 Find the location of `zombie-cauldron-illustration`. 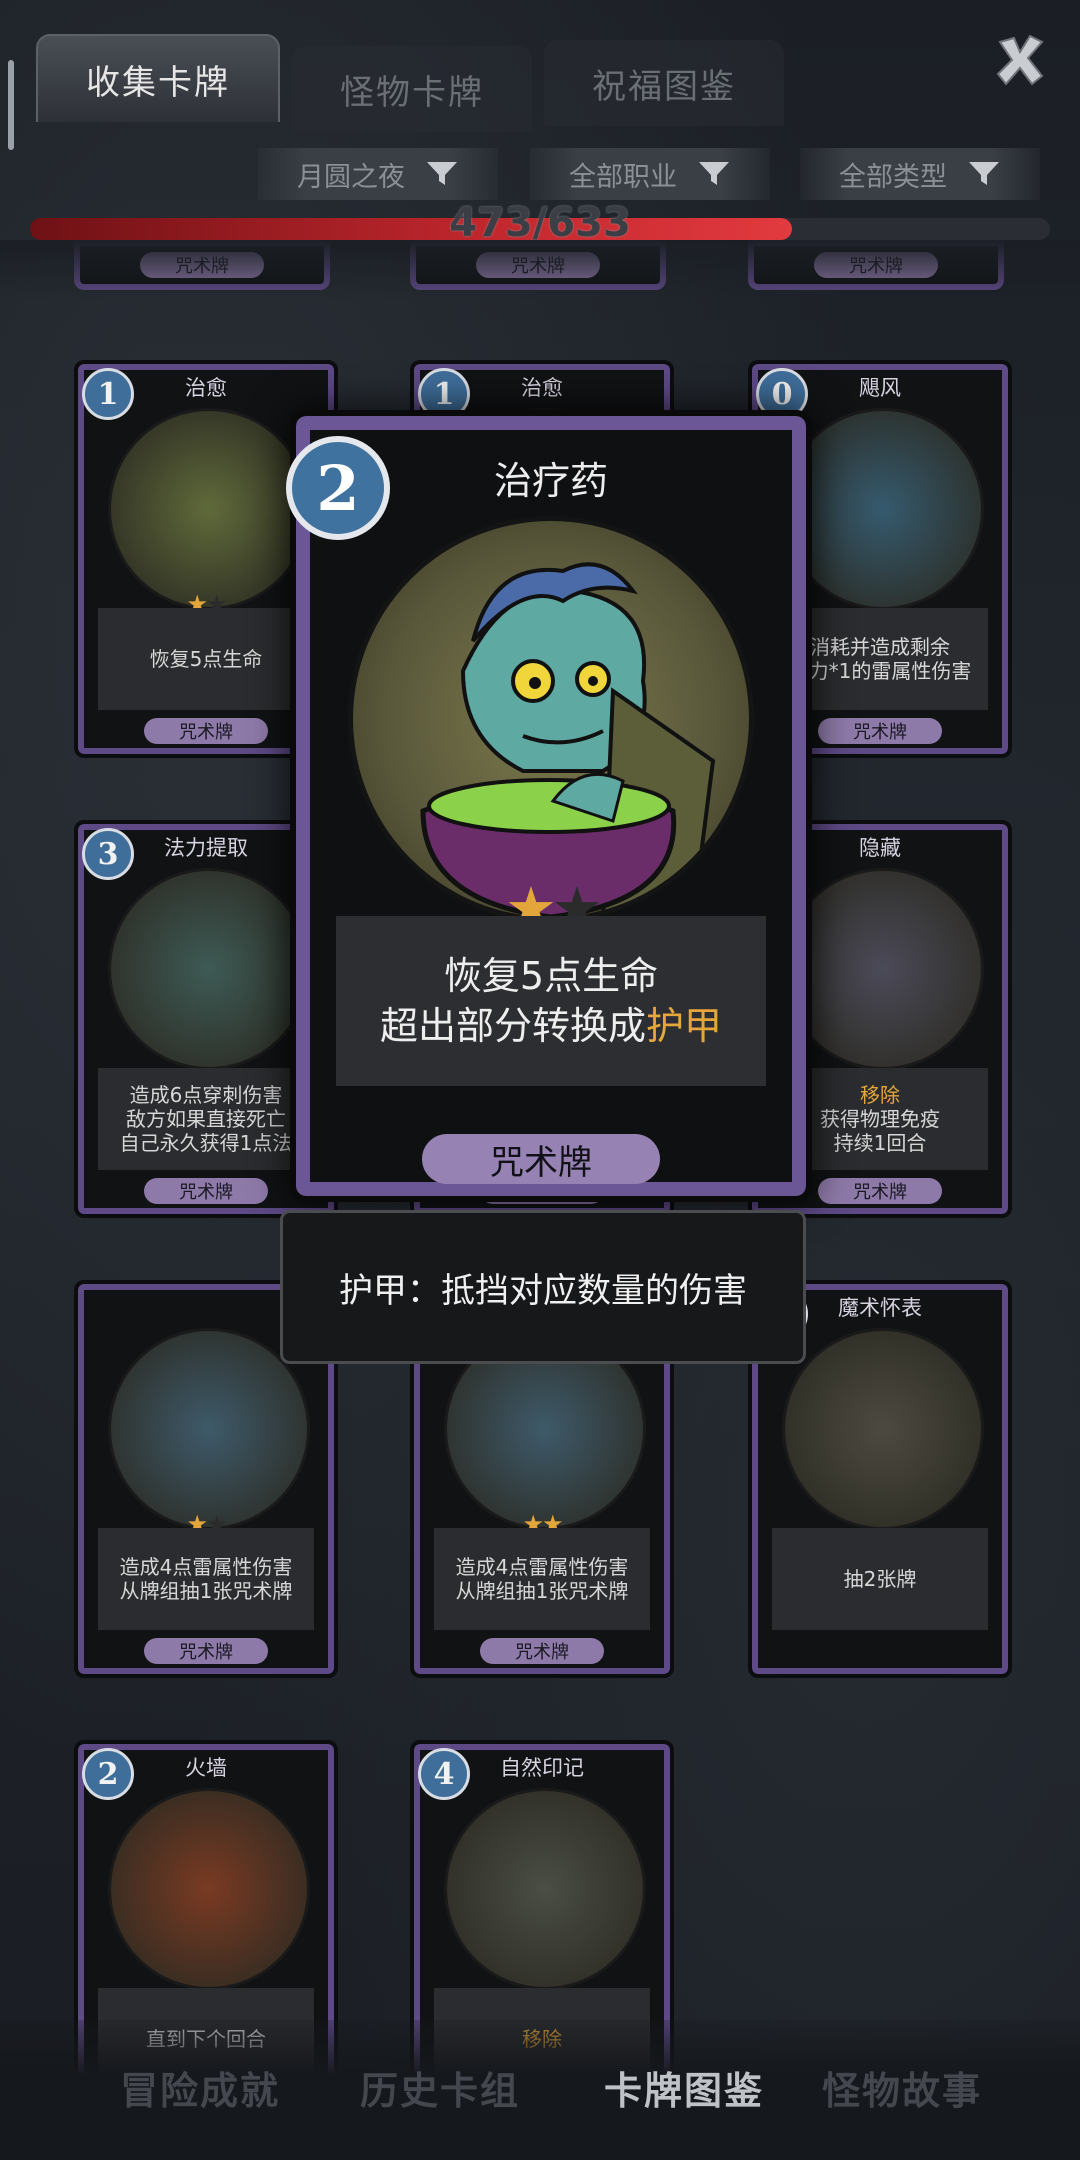

zombie-cauldron-illustration is located at coordinates (568, 739).